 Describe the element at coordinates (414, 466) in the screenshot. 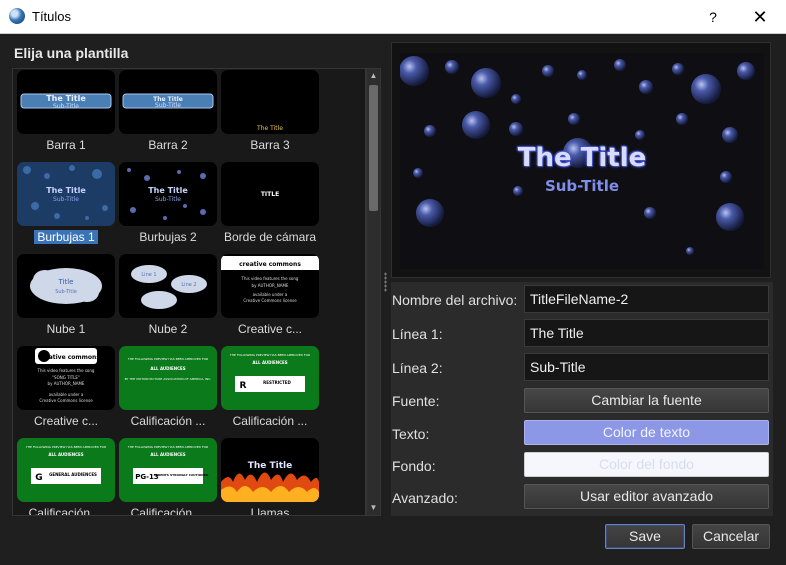

I see `background-color-label: Fondo:` at that location.